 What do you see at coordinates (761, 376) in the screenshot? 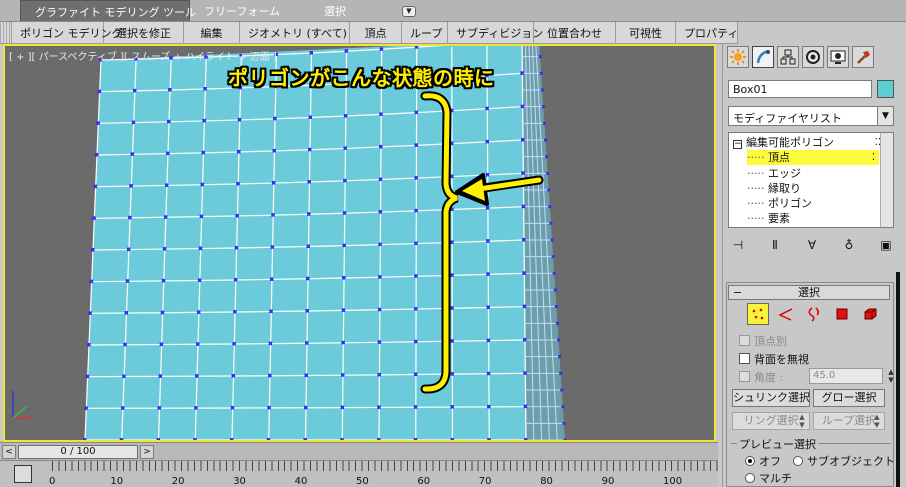
I see `angle-checkbox-row: 角度 :` at bounding box center [761, 376].